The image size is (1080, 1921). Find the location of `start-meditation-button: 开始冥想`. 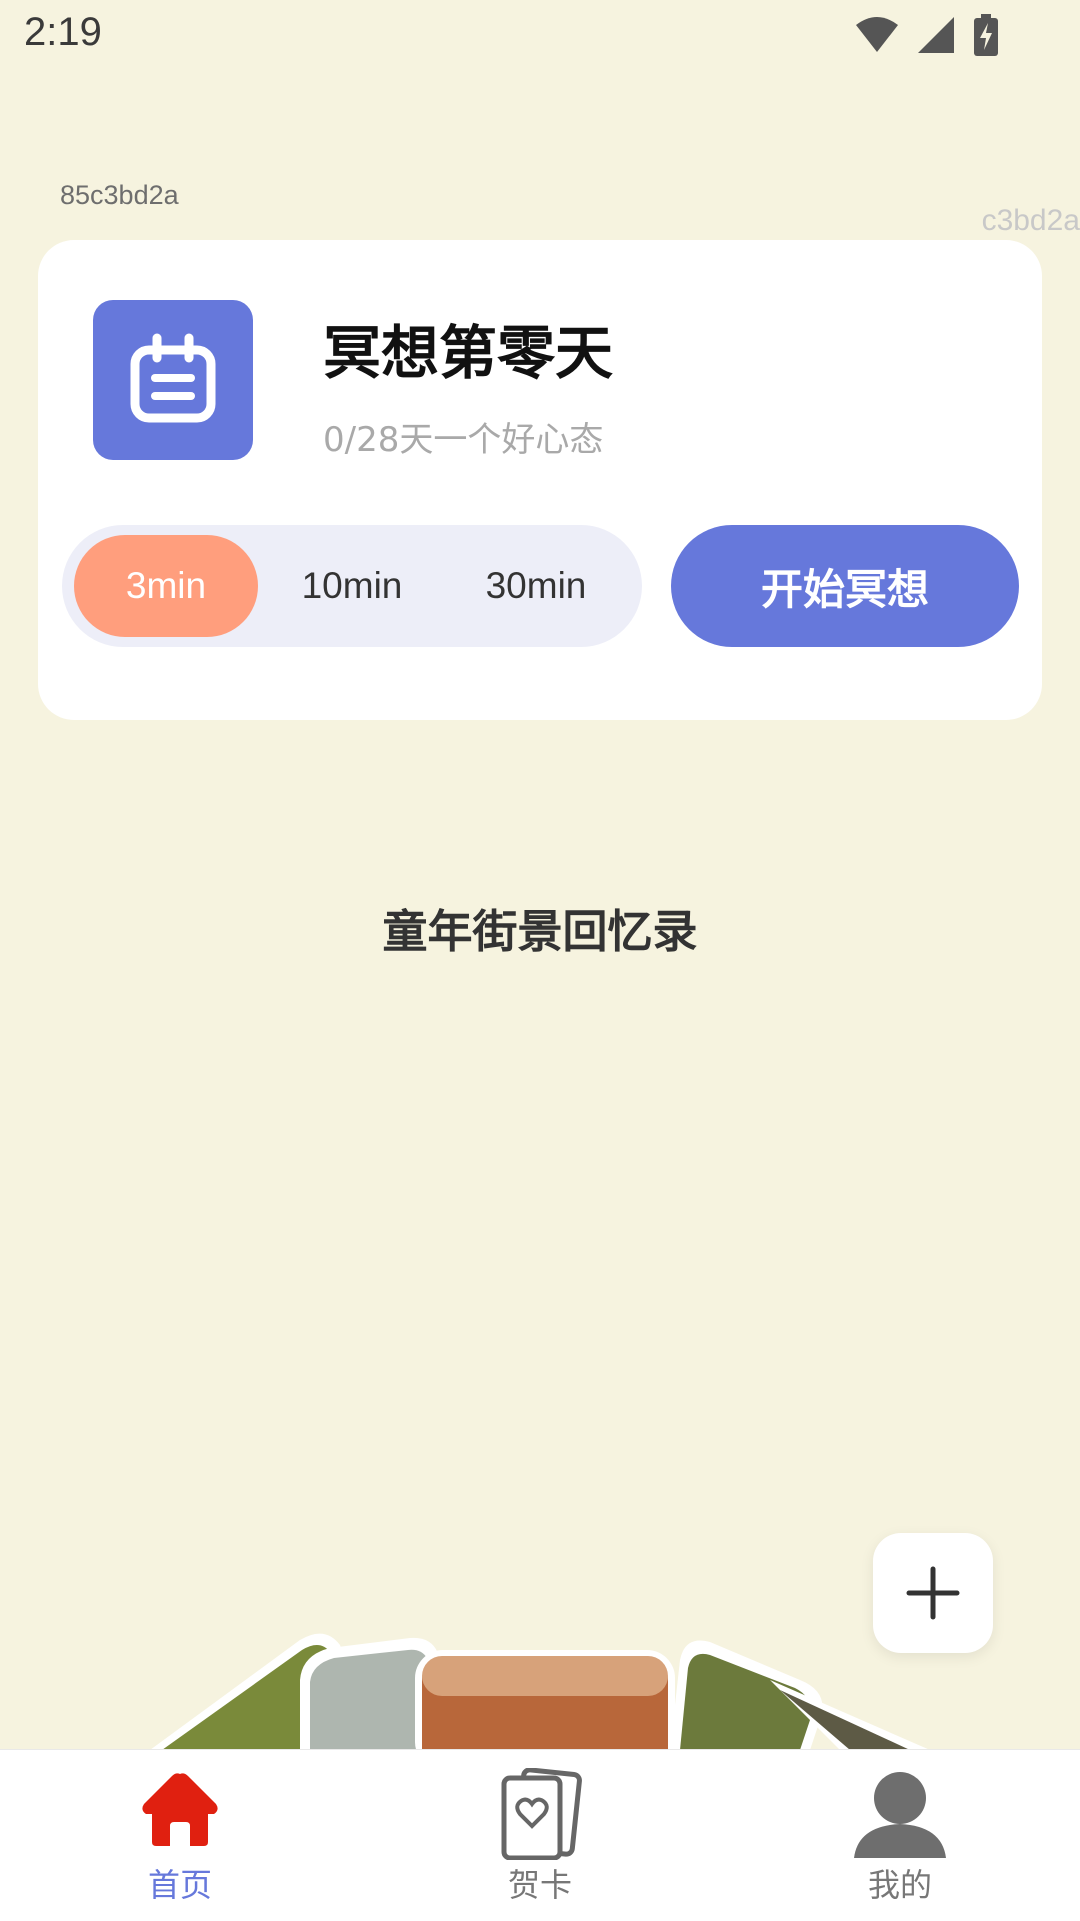

start-meditation-button: 开始冥想 is located at coordinates (845, 586).